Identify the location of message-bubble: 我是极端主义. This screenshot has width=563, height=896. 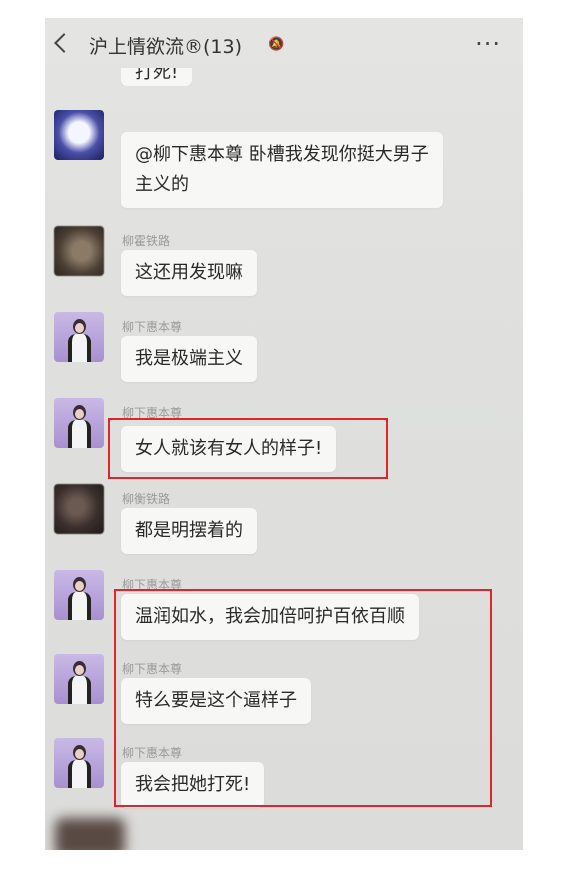
(189, 359).